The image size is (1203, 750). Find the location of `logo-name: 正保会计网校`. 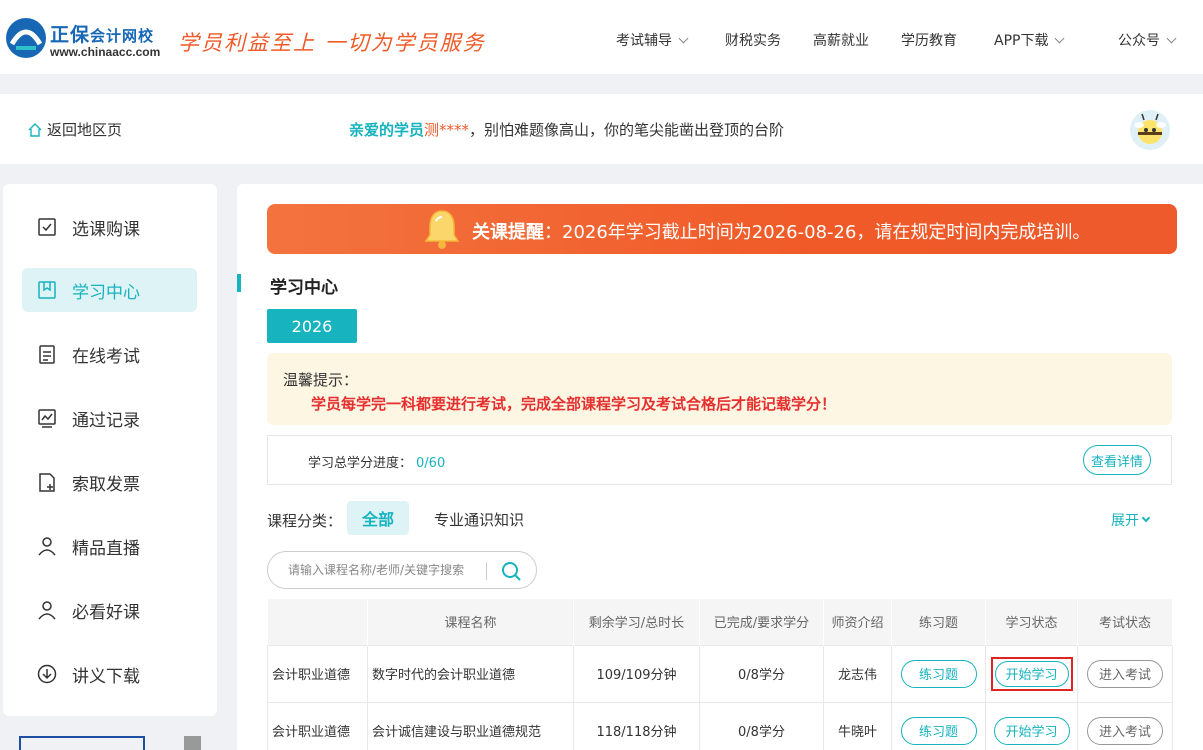

logo-name: 正保会计网校 is located at coordinates (102, 33).